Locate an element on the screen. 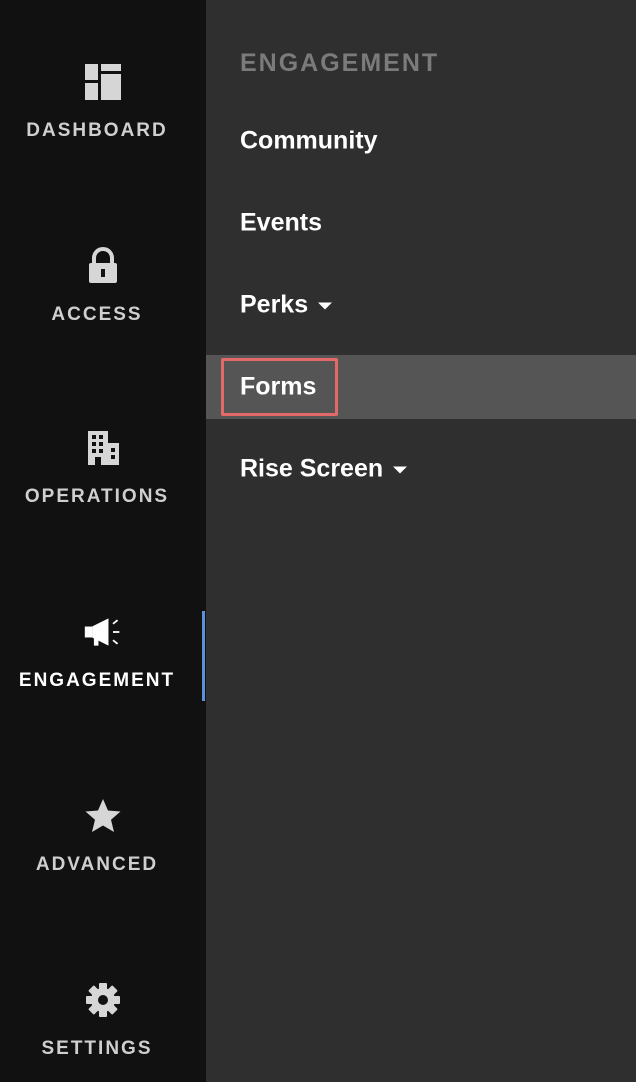 Image resolution: width=636 pixels, height=1082 pixels. menu-item-community: Community is located at coordinates (421, 141).